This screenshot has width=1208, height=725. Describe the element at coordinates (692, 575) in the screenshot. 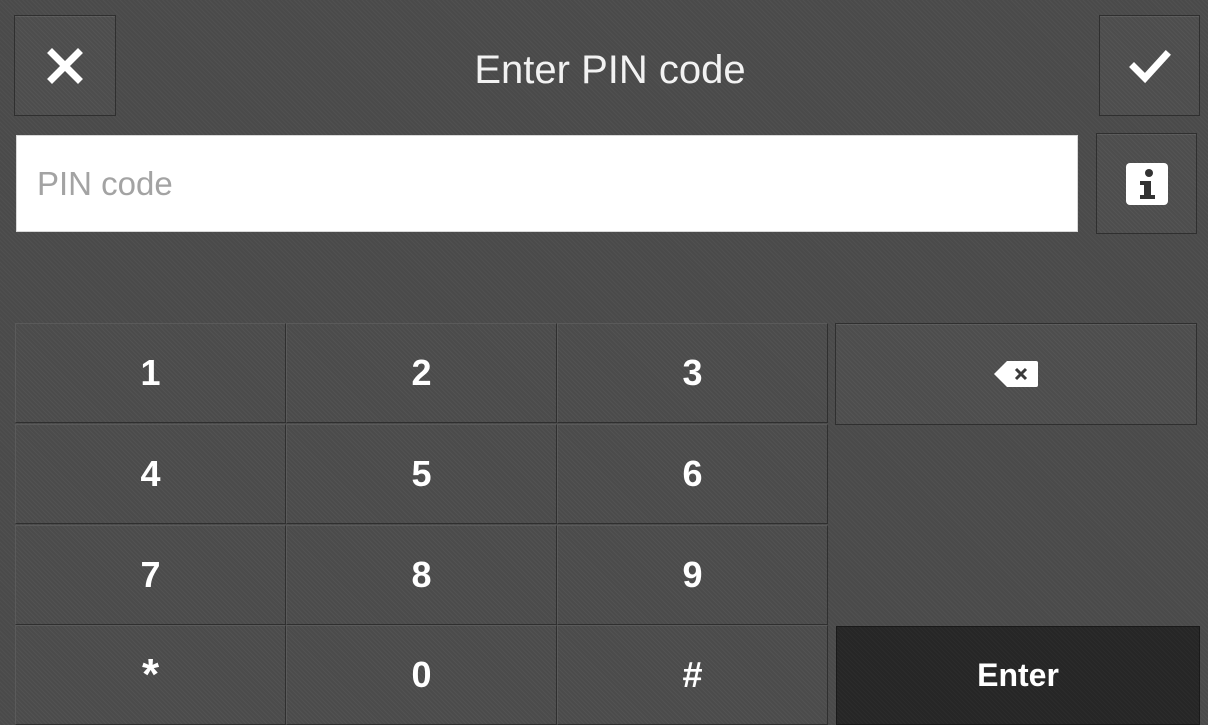

I see `key-9: 9` at that location.